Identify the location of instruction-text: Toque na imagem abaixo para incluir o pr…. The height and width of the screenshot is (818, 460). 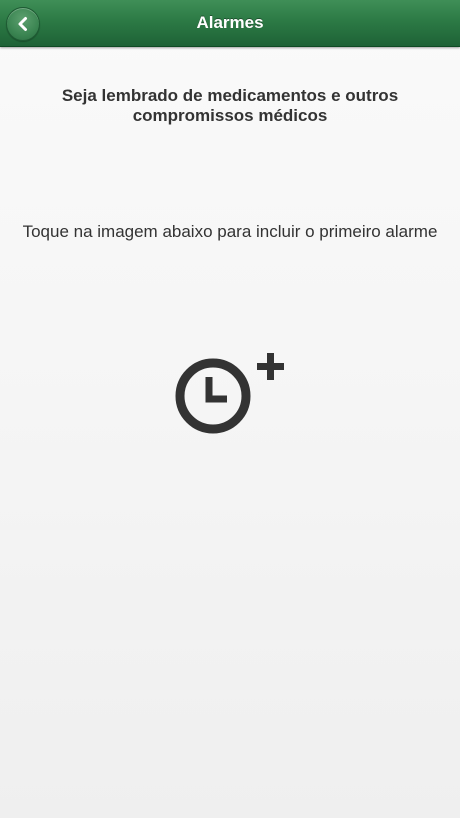
(230, 231).